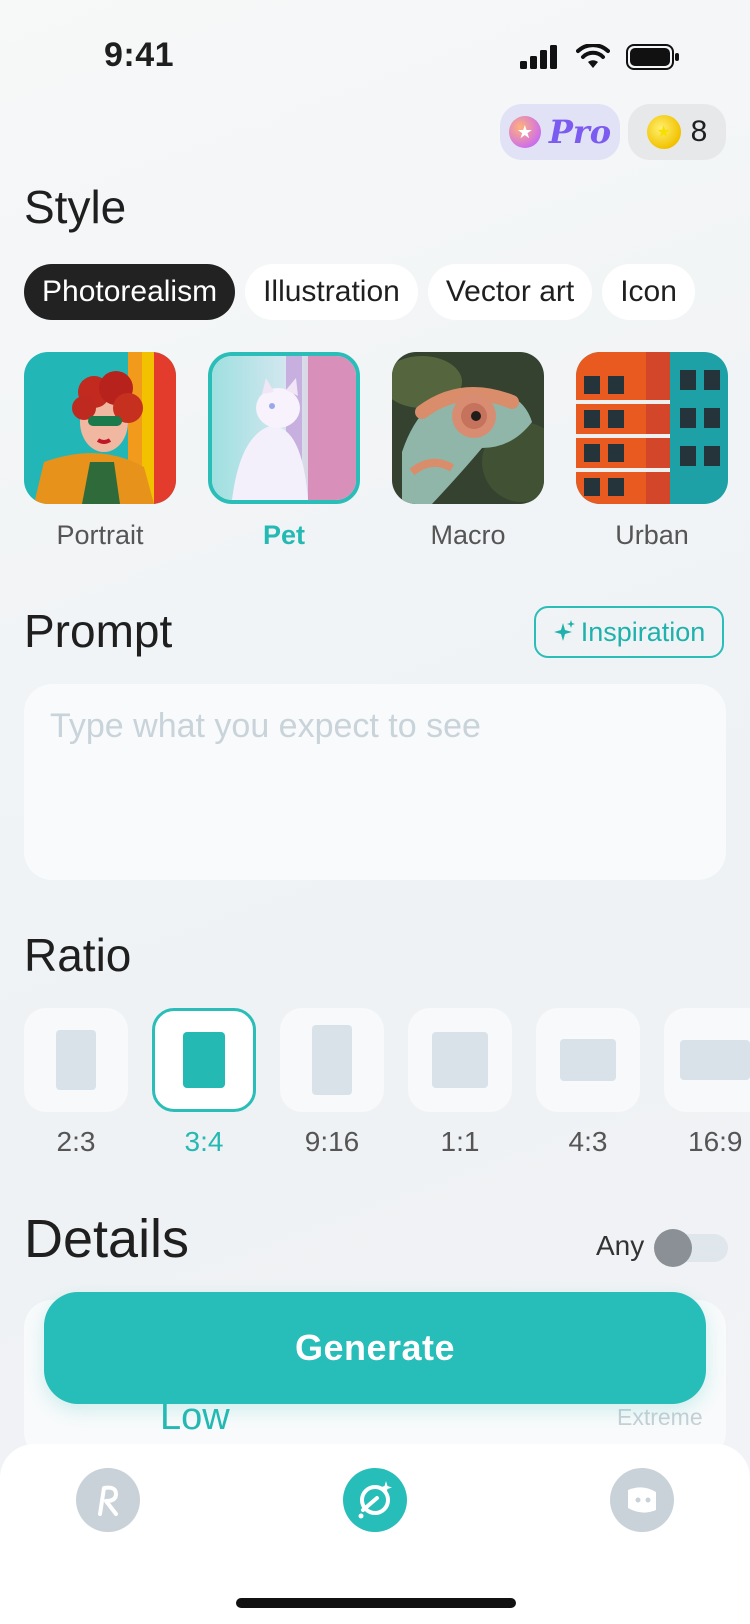  I want to click on urban-thumbnail, so click(652, 428).